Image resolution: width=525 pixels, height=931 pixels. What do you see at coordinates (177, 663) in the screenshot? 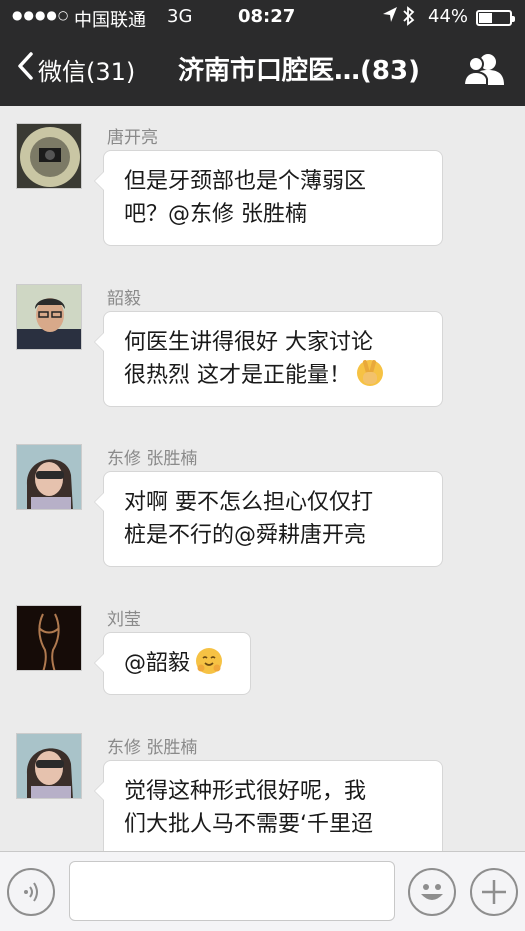
I see `message-line: @韶毅` at bounding box center [177, 663].